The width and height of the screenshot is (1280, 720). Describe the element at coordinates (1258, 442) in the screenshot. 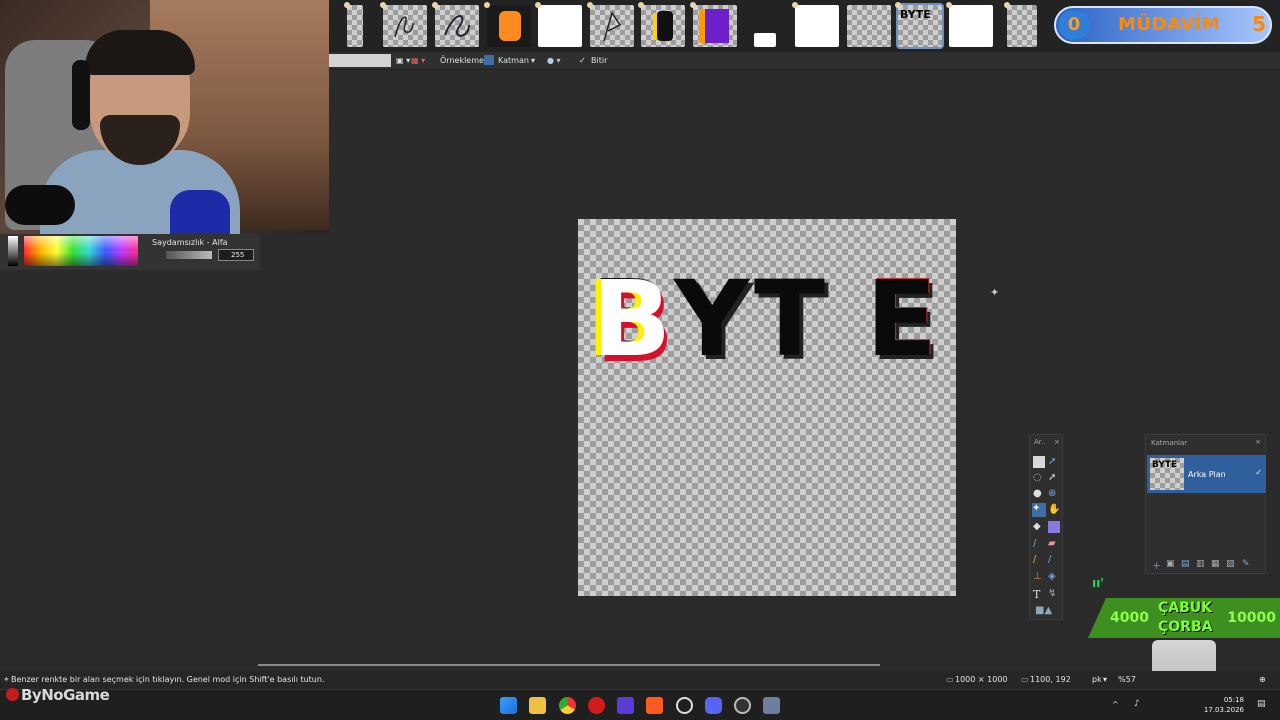

I see `layers-close-icon: ×` at that location.